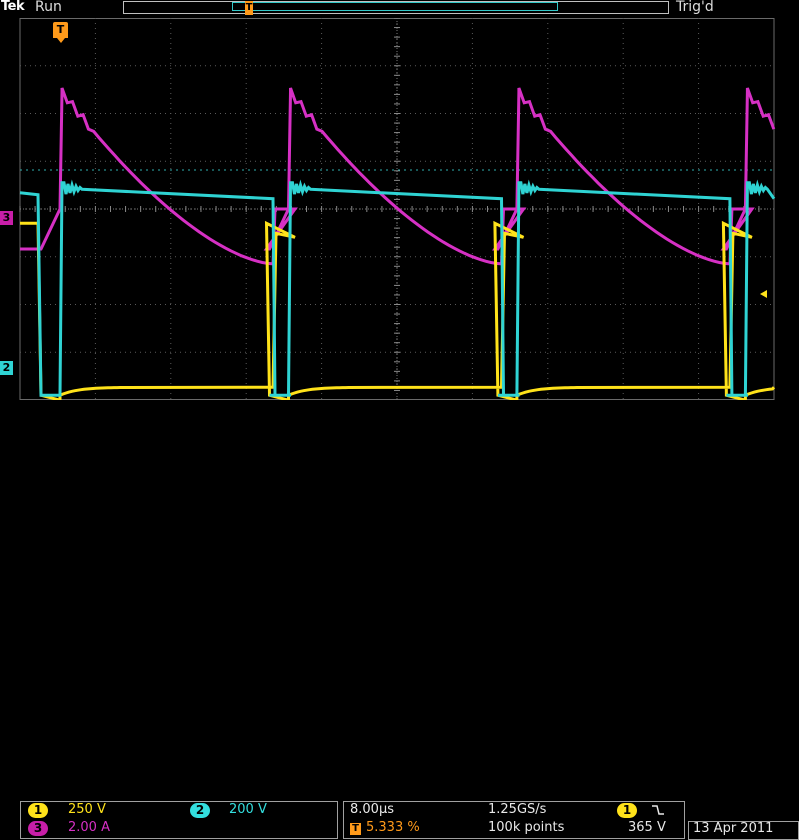  I want to click on ch2-badge: 2, so click(200, 810).